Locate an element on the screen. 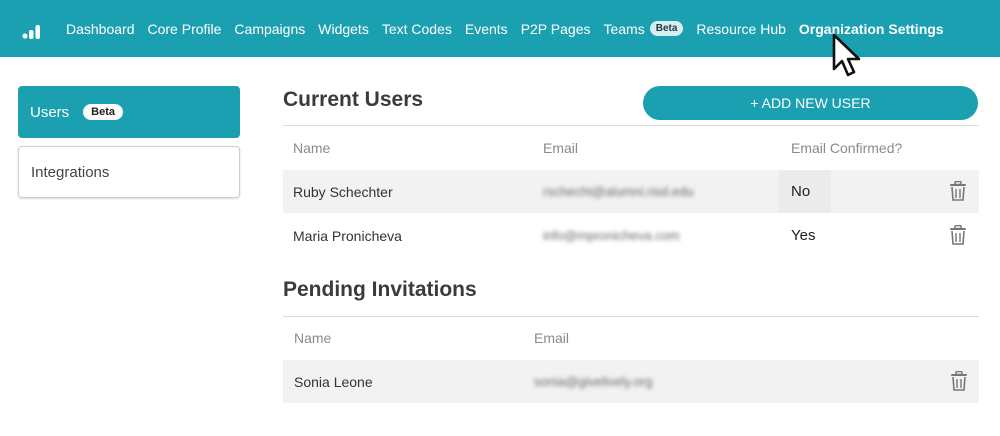 This screenshot has height=436, width=1000. sidebar-item-integrations-label: Integrations is located at coordinates (70, 172).